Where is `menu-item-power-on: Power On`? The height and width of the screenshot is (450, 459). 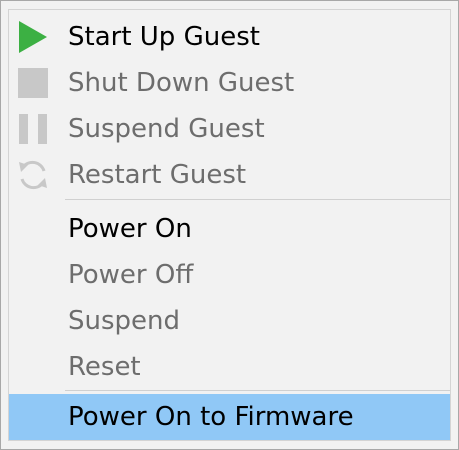 menu-item-power-on: Power On is located at coordinates (229, 229).